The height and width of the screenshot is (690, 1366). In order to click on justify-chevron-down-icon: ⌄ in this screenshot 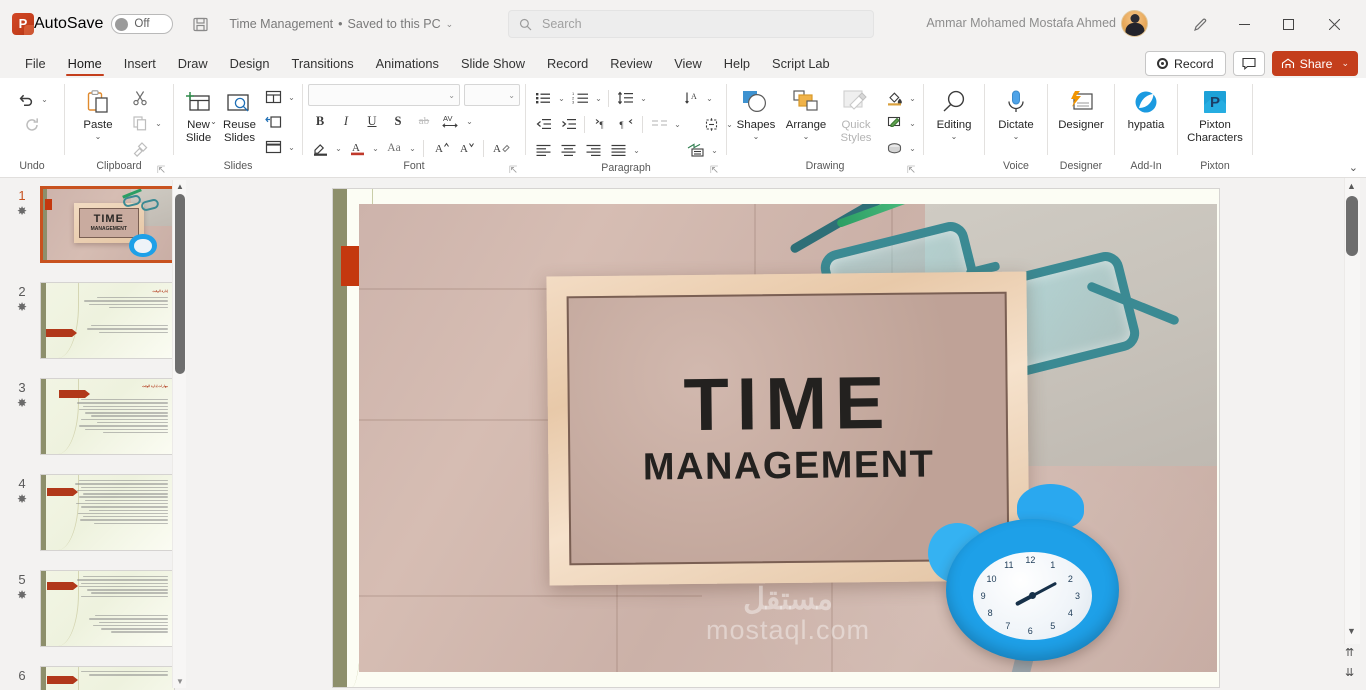, I will do `click(636, 150)`.